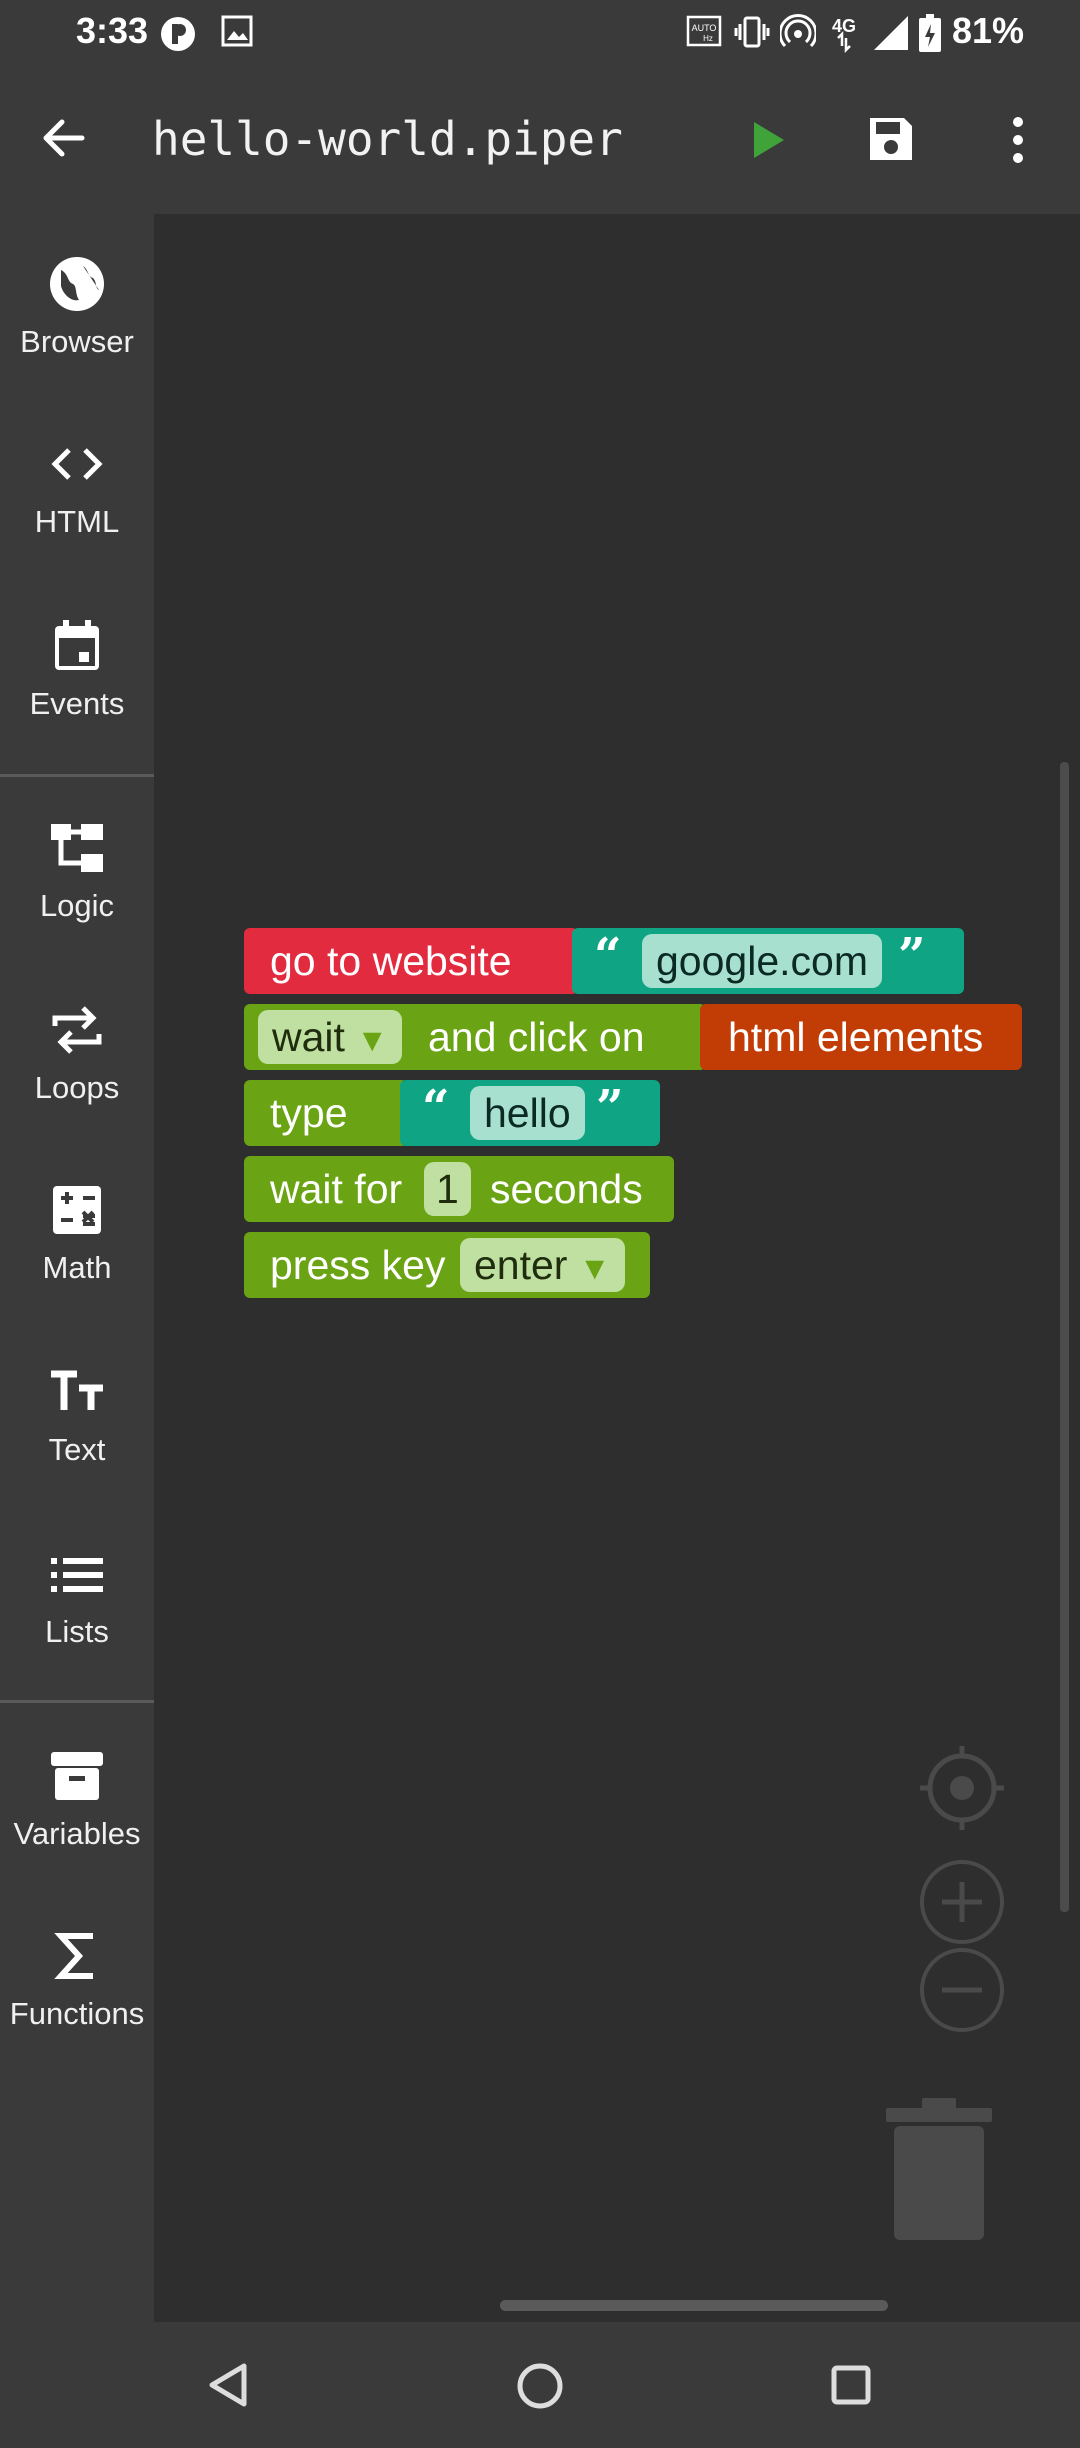 This screenshot has height=2448, width=1080. Describe the element at coordinates (64, 138) in the screenshot. I see `back-arrow-icon` at that location.